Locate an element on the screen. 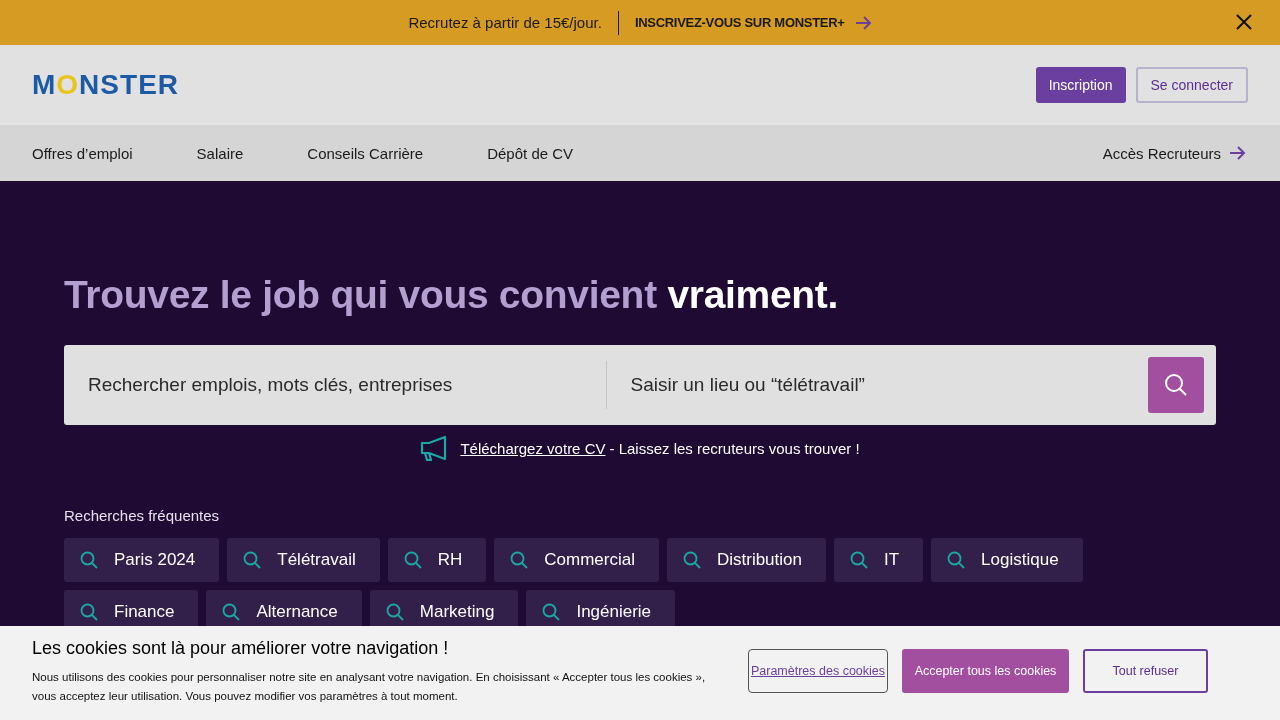  promo-link: INSCRIVEZ-VOUS SUR MONSTER+ is located at coordinates (739, 22).